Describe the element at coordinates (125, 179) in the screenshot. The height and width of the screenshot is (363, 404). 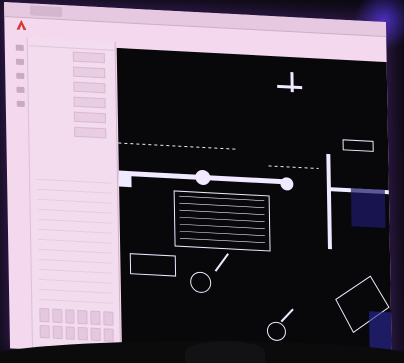
I see `door-block` at that location.